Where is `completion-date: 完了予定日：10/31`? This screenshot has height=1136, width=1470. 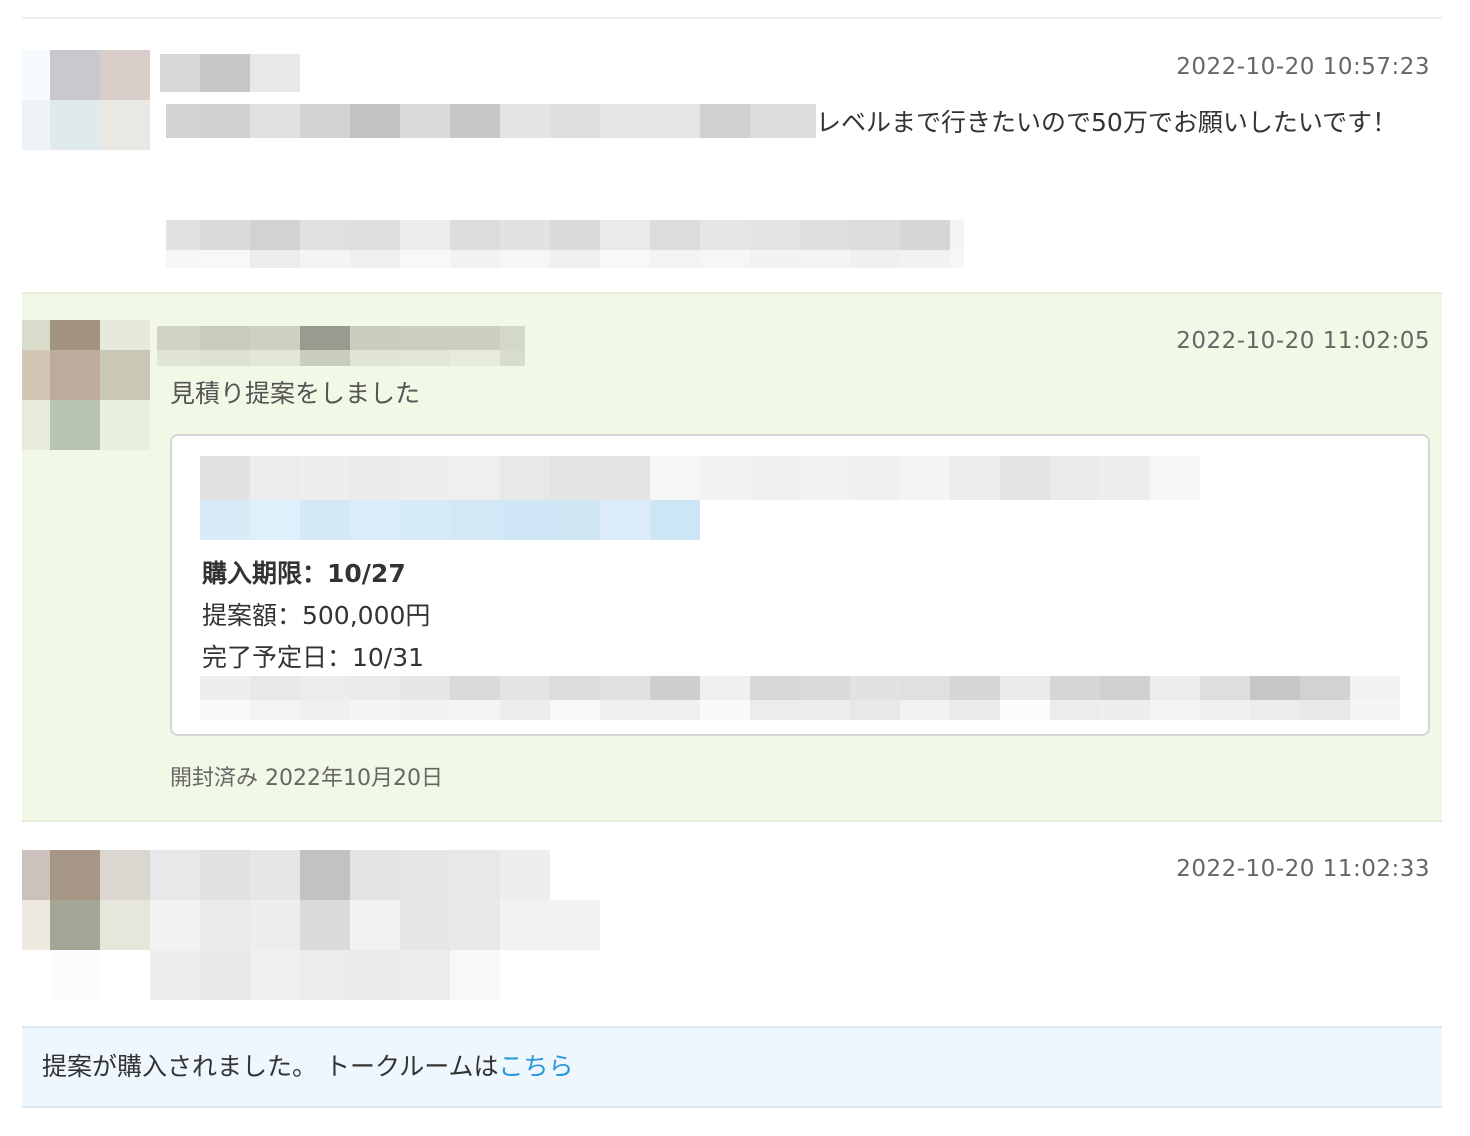 completion-date: 完了予定日：10/31 is located at coordinates (313, 657).